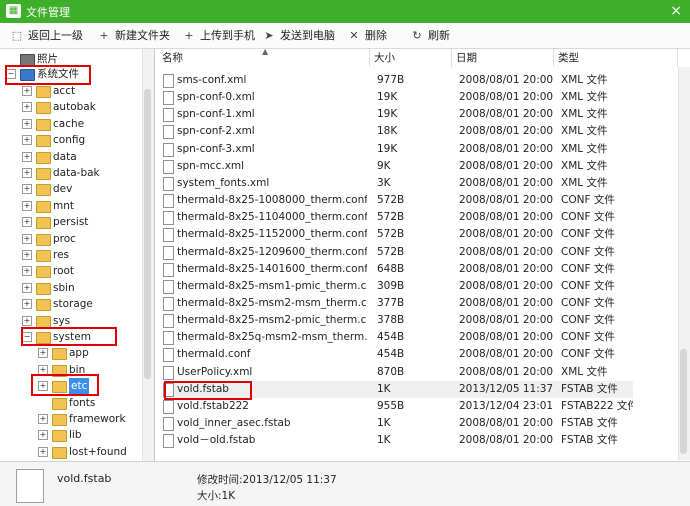  What do you see at coordinates (70, 124) in the screenshot?
I see `tree-item-cache: + cache` at bounding box center [70, 124].